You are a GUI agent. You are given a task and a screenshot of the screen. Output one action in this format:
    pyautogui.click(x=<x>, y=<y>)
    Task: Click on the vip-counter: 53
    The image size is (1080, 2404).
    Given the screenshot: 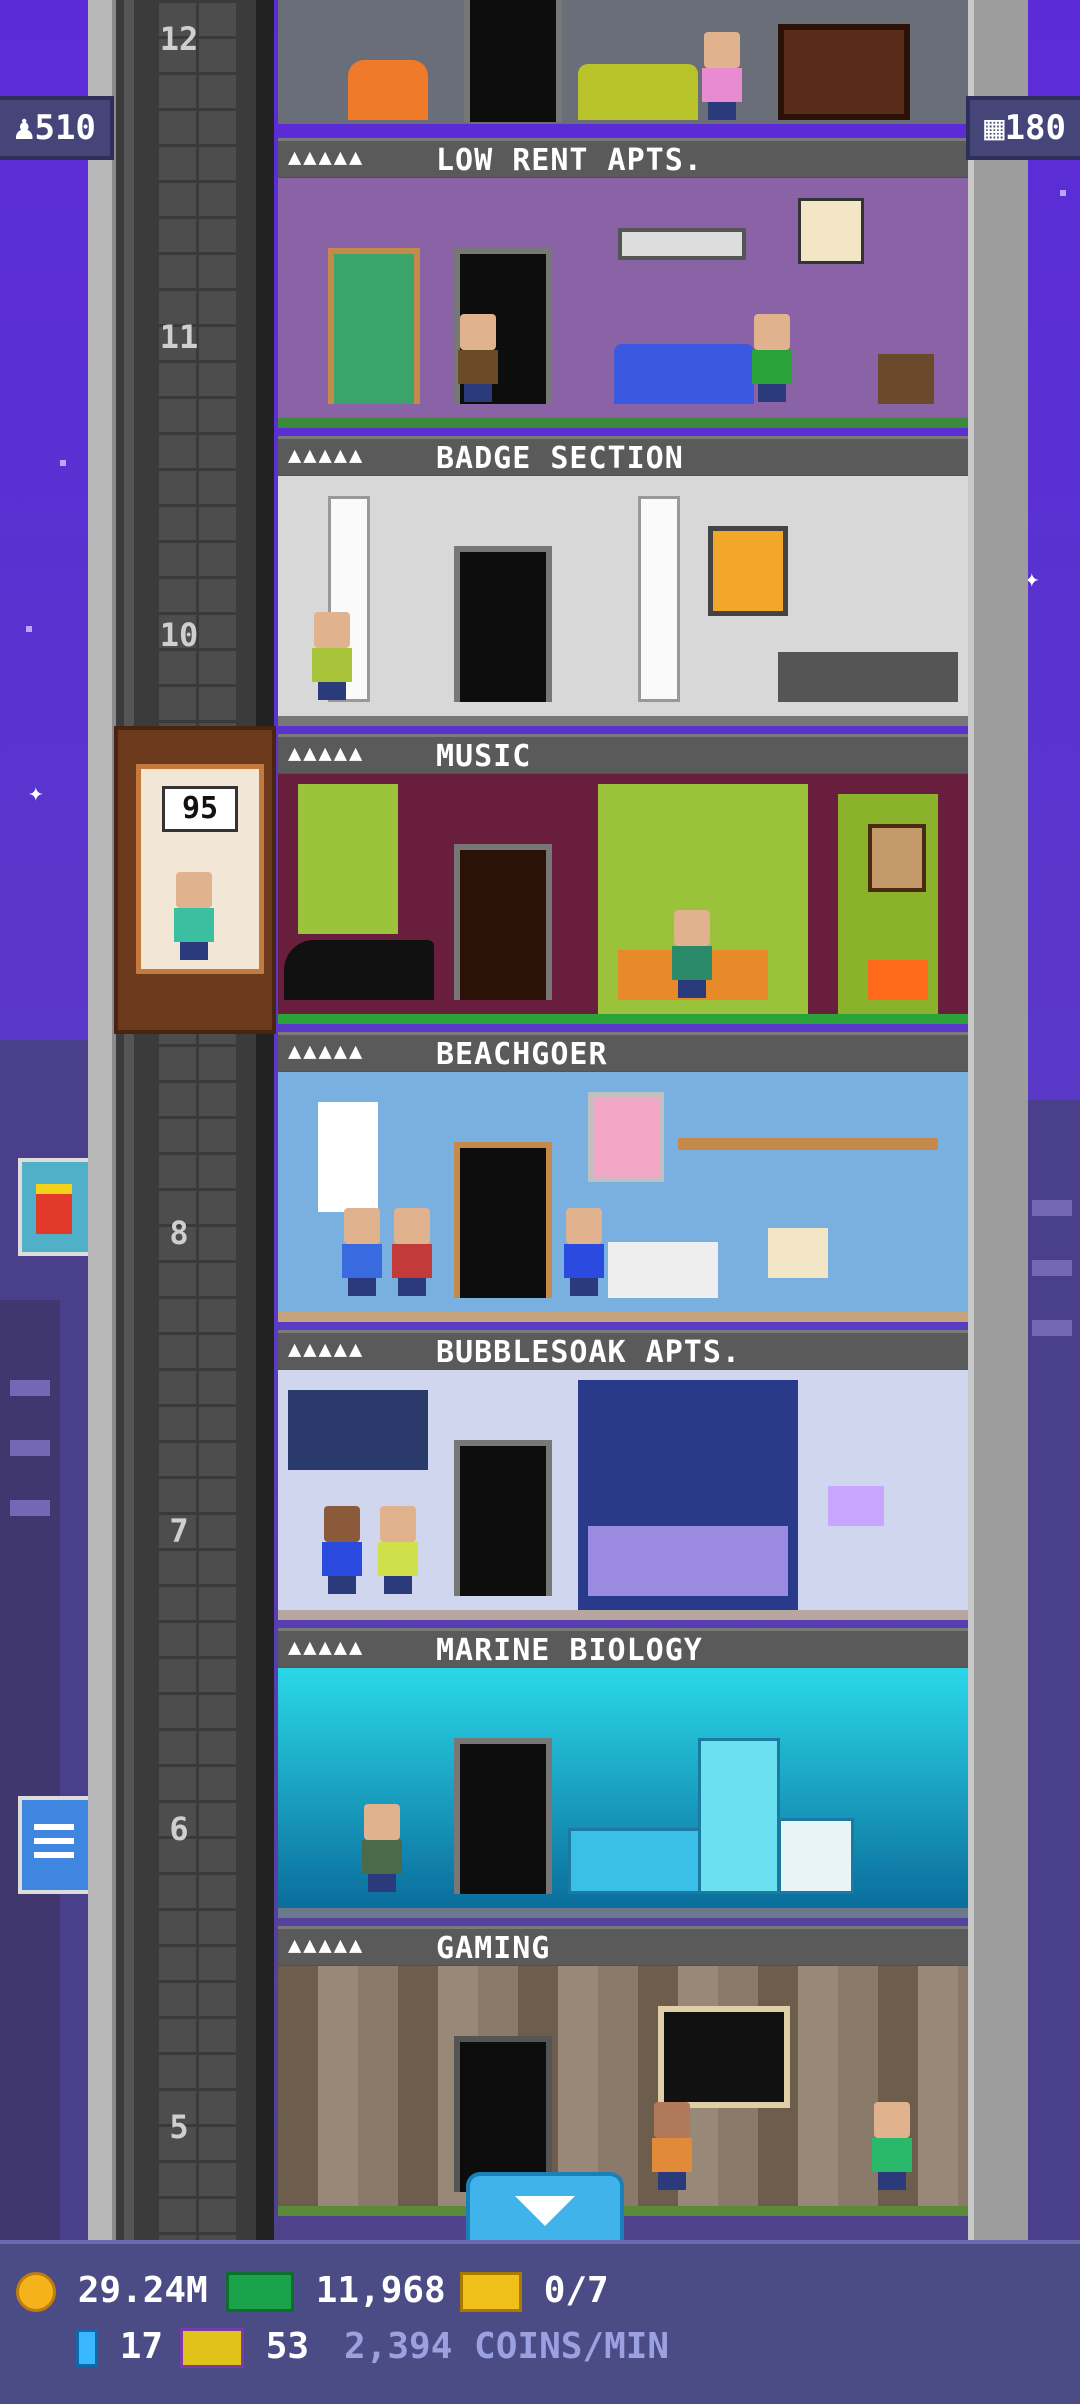 What is the action you would take?
    pyautogui.click(x=244, y=2347)
    